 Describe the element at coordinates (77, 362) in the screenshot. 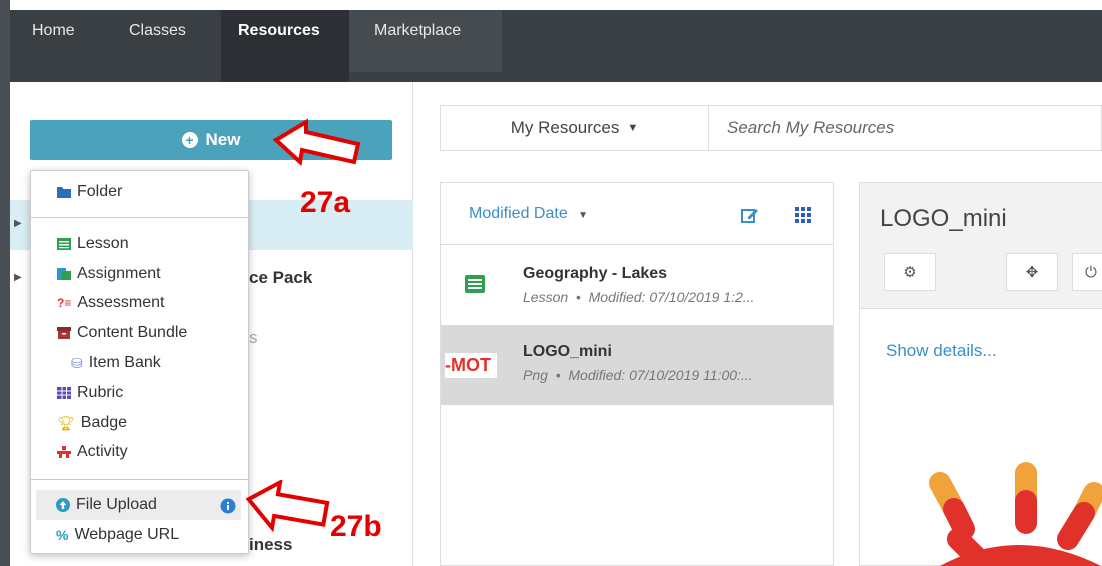

I see `item-bank-icon: ⛁` at that location.